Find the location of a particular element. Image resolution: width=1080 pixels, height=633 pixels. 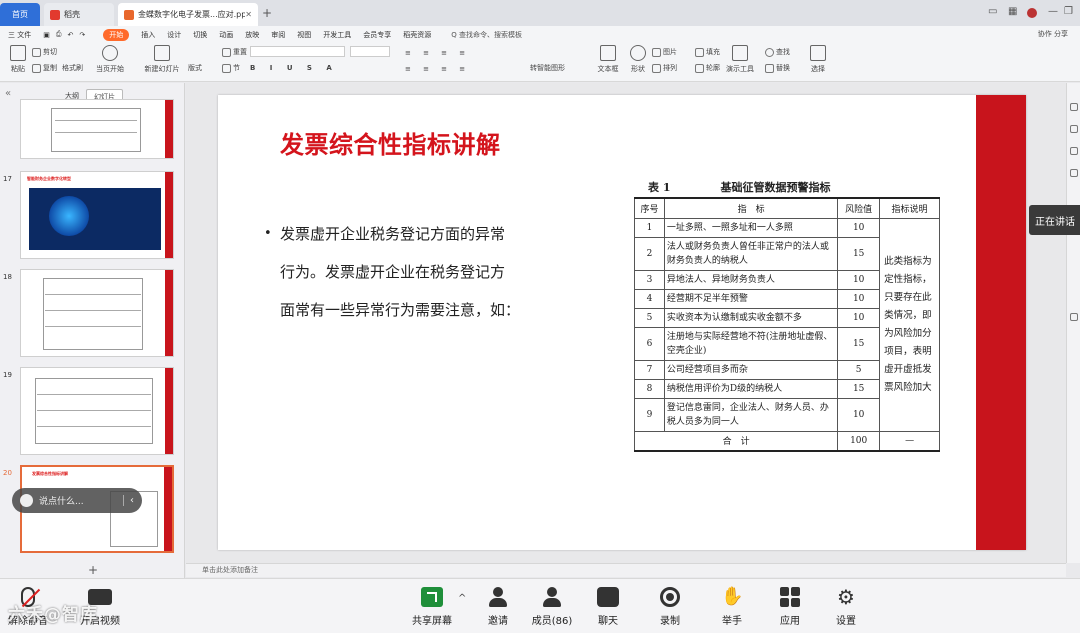

table-cell-no: 1 is located at coordinates (649, 227).